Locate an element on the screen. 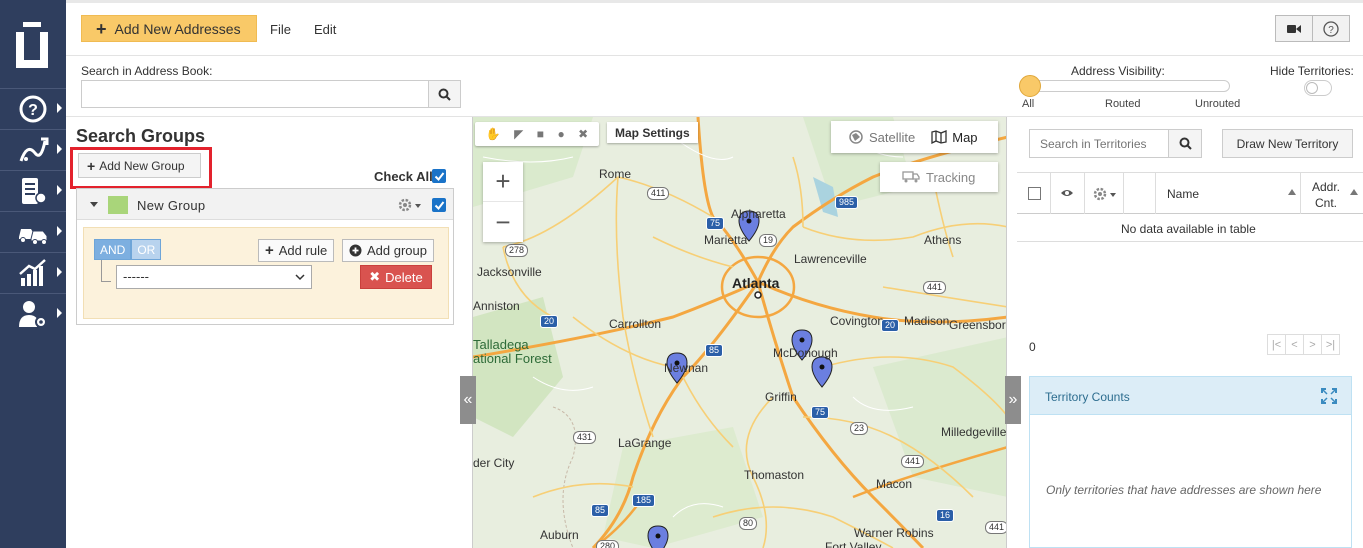 The height and width of the screenshot is (548, 1363). hide-territories-toggle is located at coordinates (1318, 88).